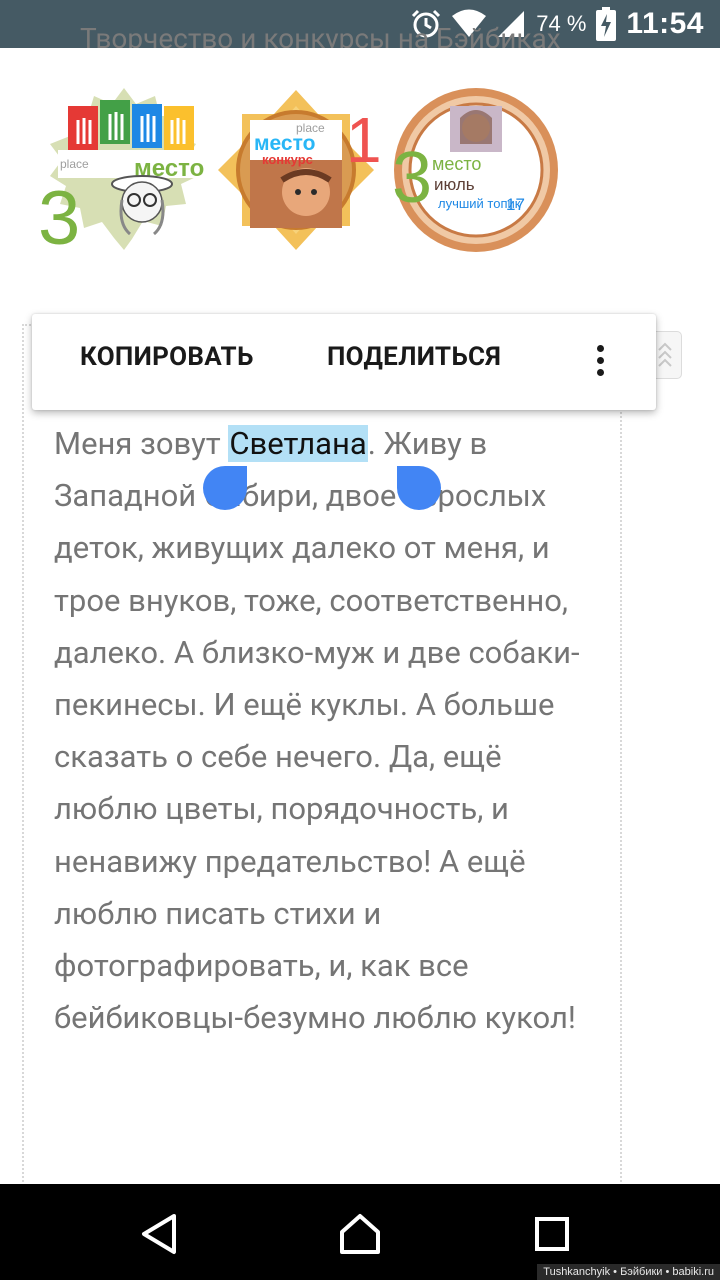  Describe the element at coordinates (419, 488) in the screenshot. I see `selection-end-handle` at that location.